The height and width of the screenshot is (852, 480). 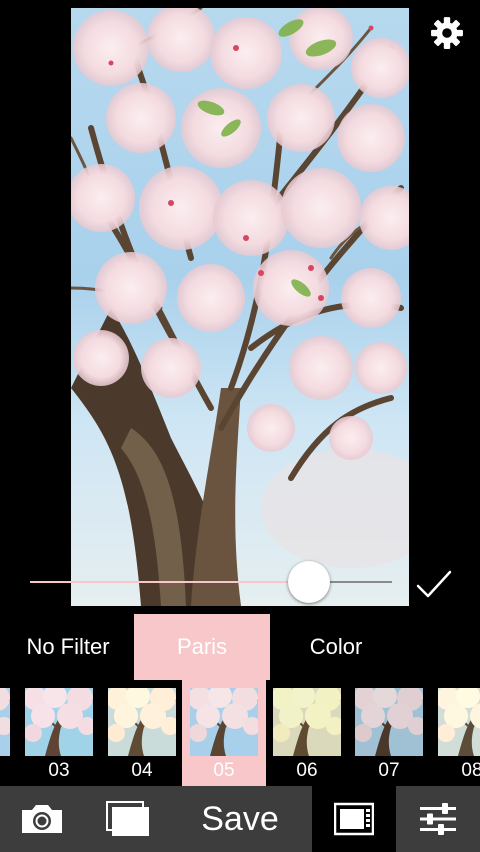 I want to click on filter-number: 08, so click(x=470, y=770).